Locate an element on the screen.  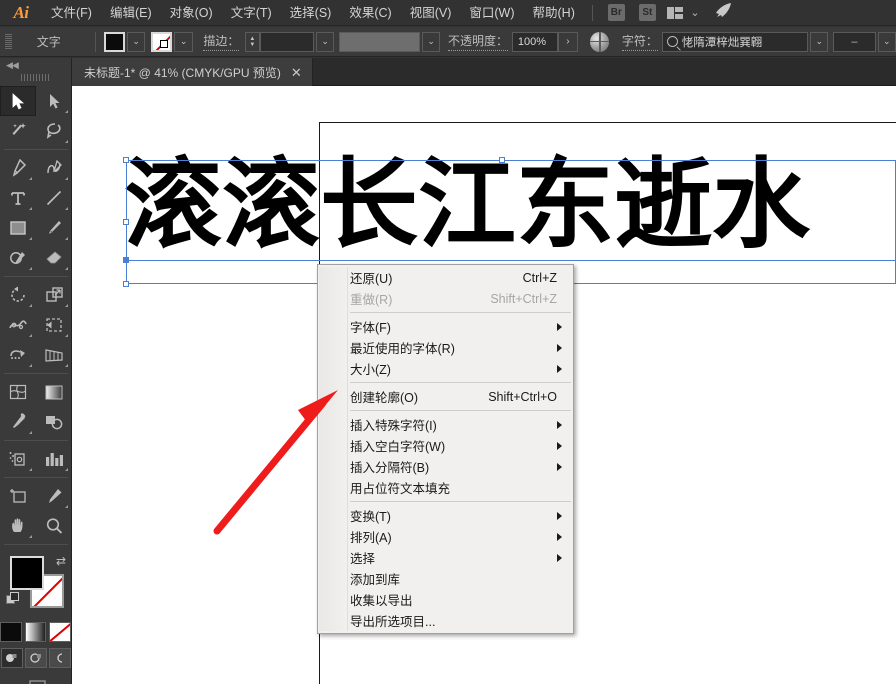
font-style-dropdown-icon: ⌄ is located at coordinates (886, 41).